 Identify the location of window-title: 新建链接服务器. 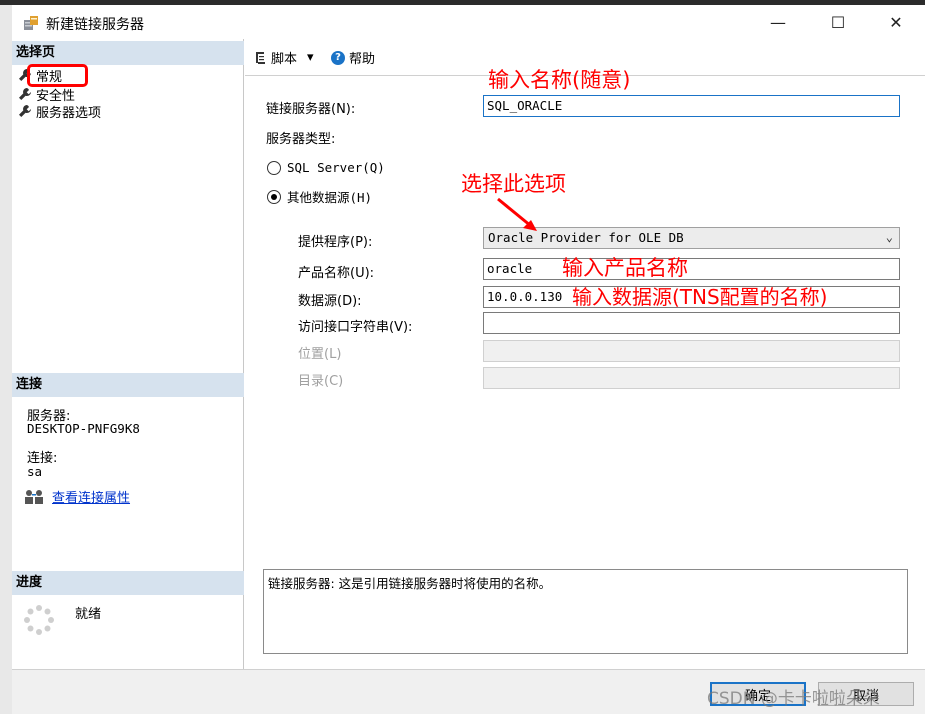
(95, 25).